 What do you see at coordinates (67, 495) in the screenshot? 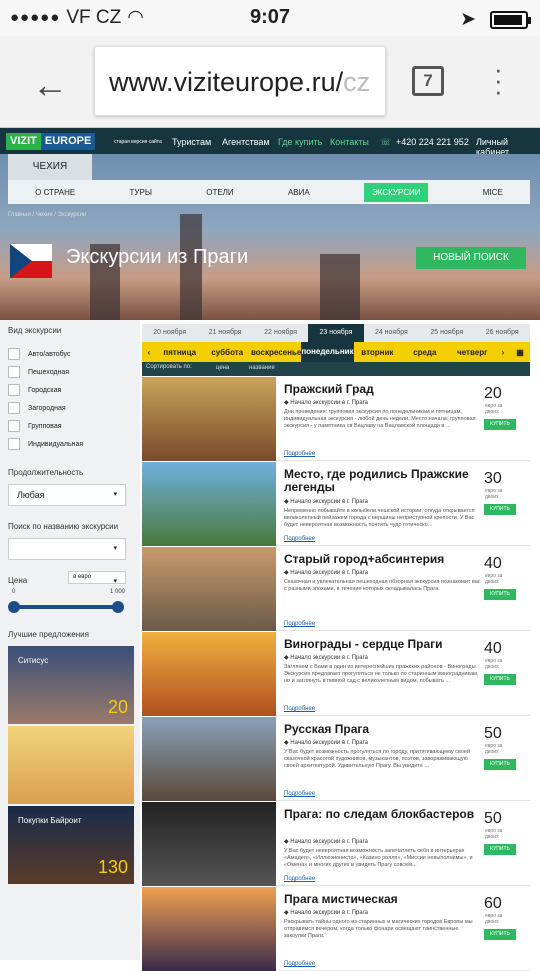
I see `duration-select: Любая` at bounding box center [67, 495].